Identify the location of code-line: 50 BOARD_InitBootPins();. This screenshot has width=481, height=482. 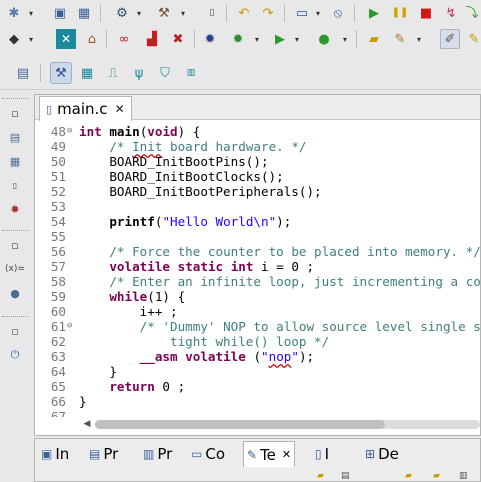
(257, 161).